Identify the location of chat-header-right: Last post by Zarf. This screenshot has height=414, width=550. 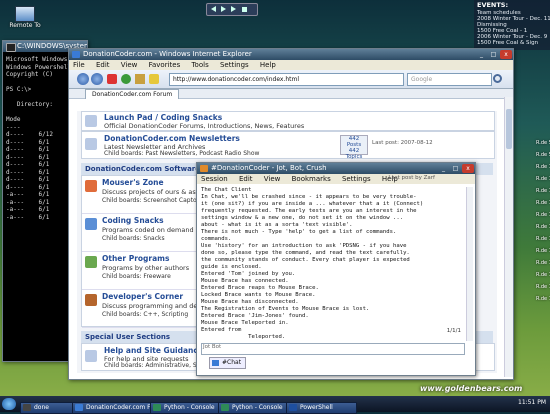
(411, 178).